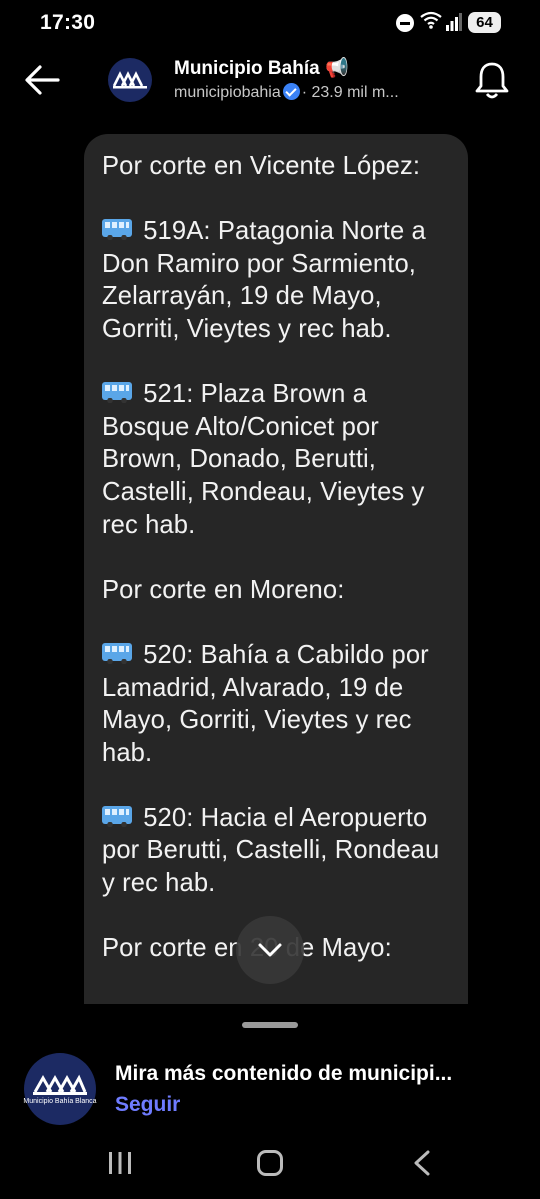 Image resolution: width=540 pixels, height=1199 pixels. I want to click on profile-avatar-large: Municipio Bahía Blanca, so click(60, 1089).